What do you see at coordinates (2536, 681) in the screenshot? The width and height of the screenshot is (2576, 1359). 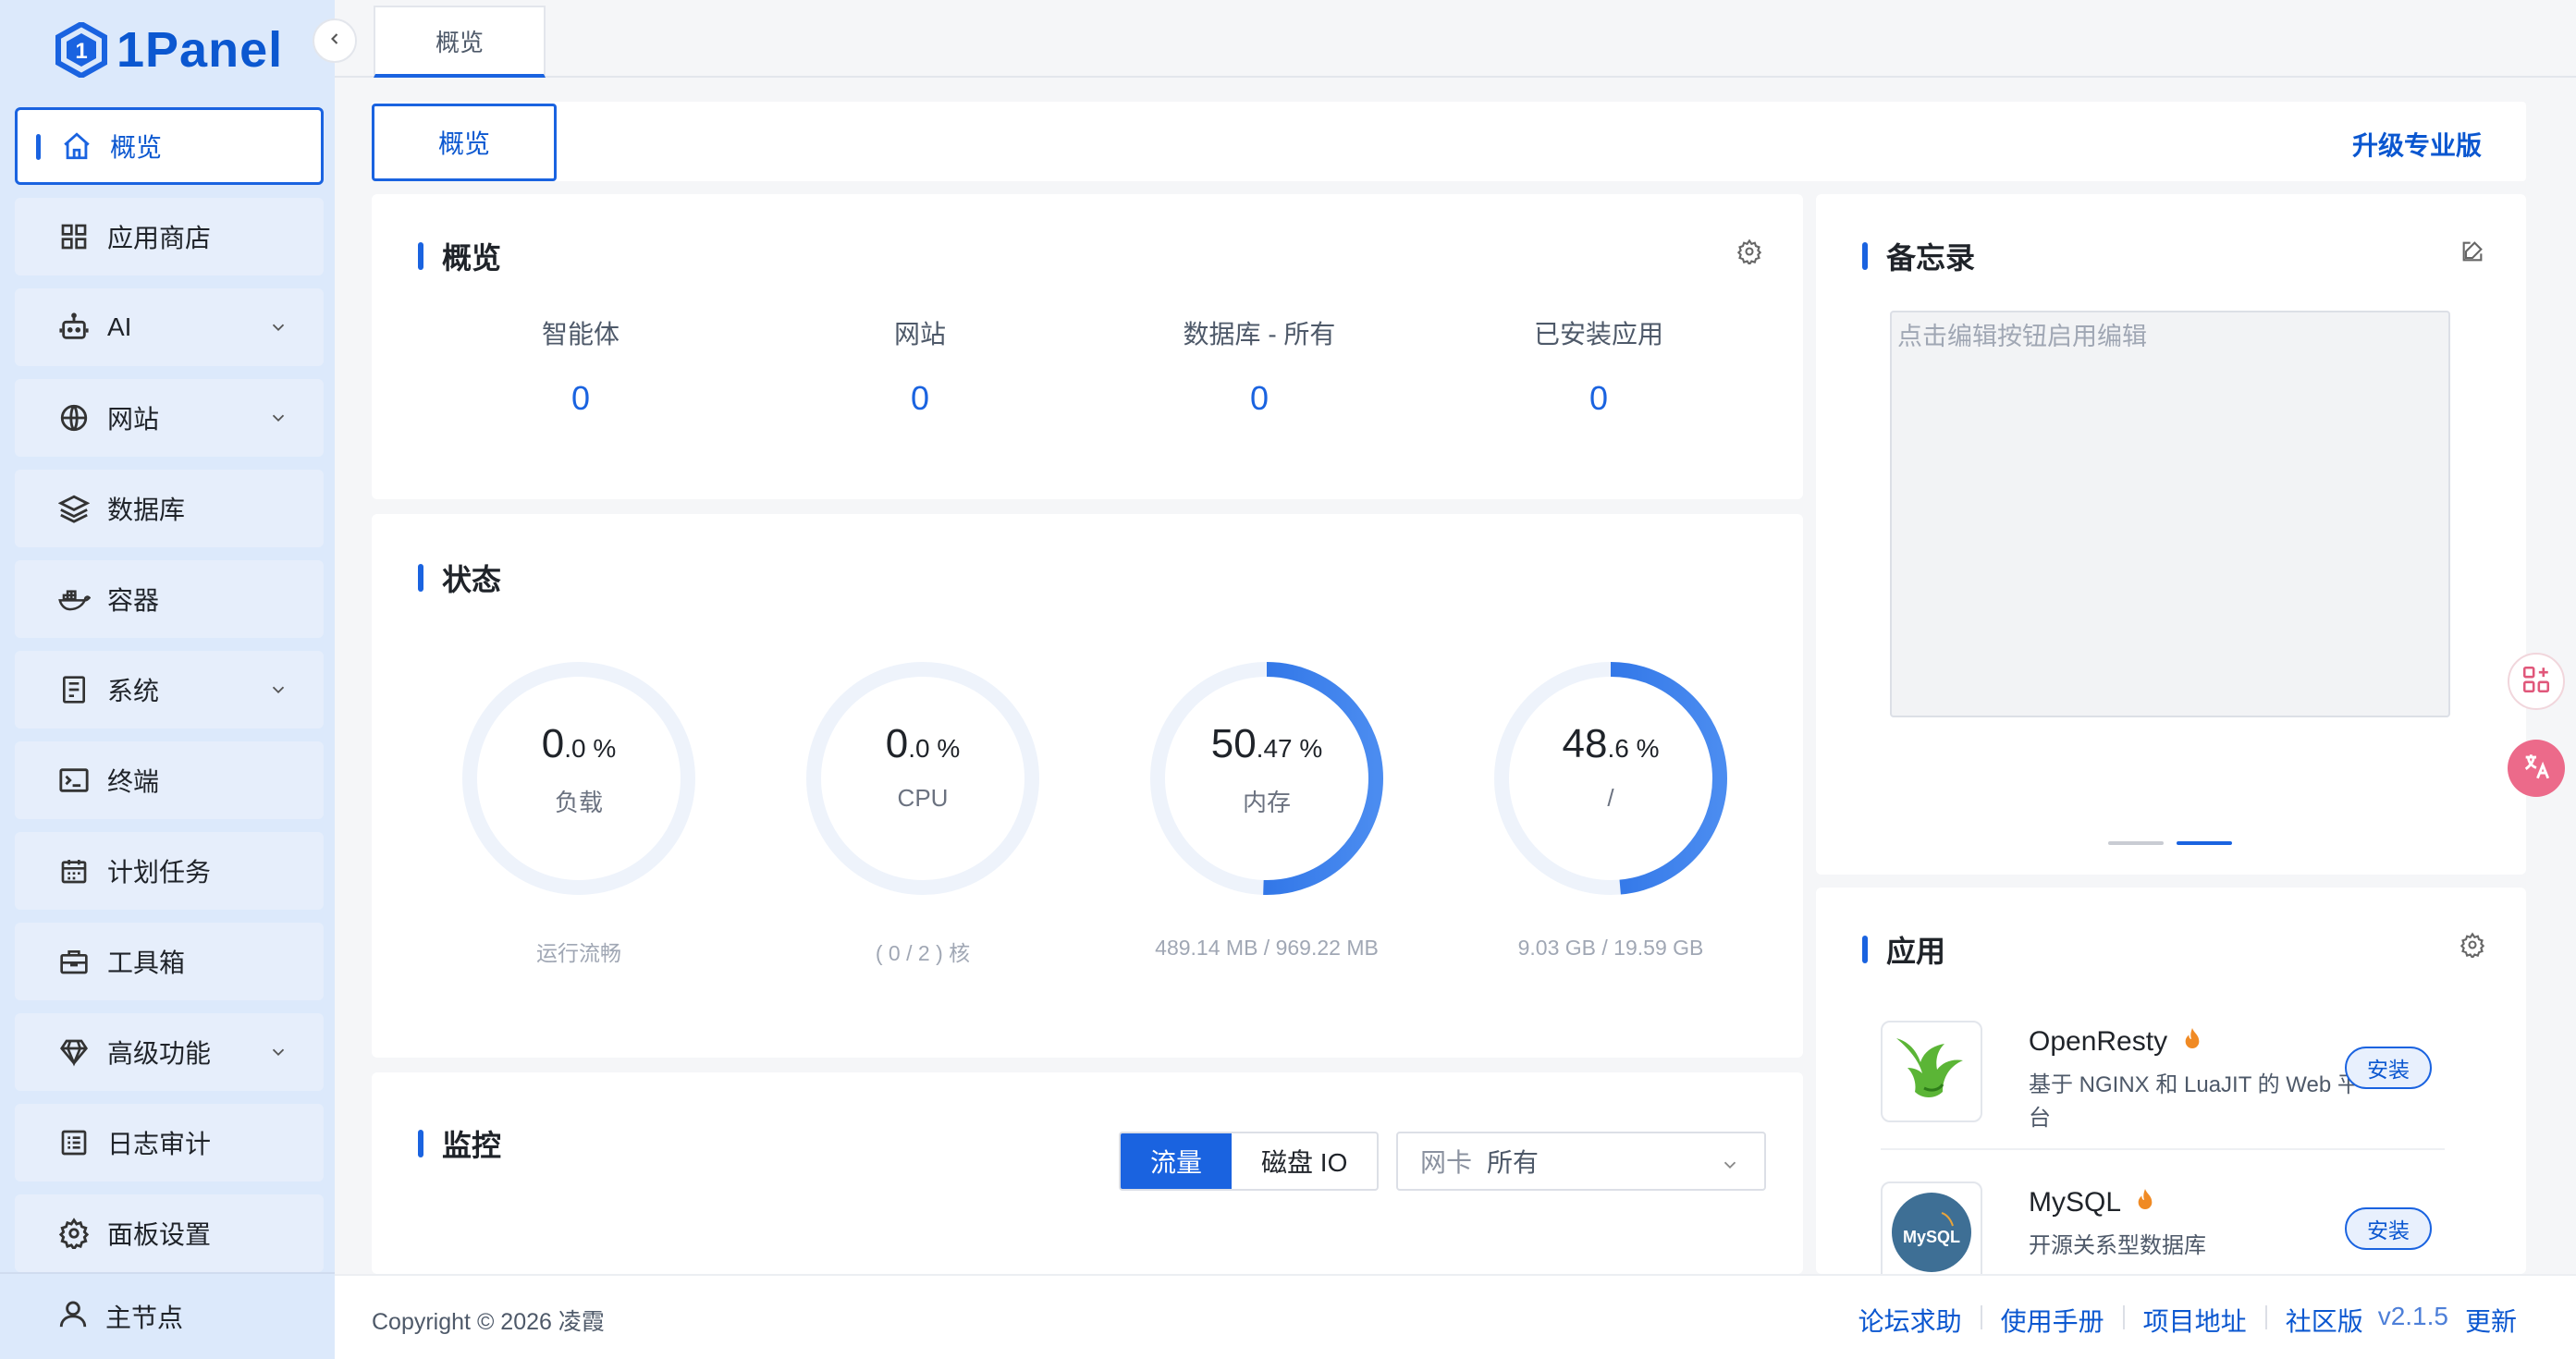 I see `floating-app-button` at bounding box center [2536, 681].